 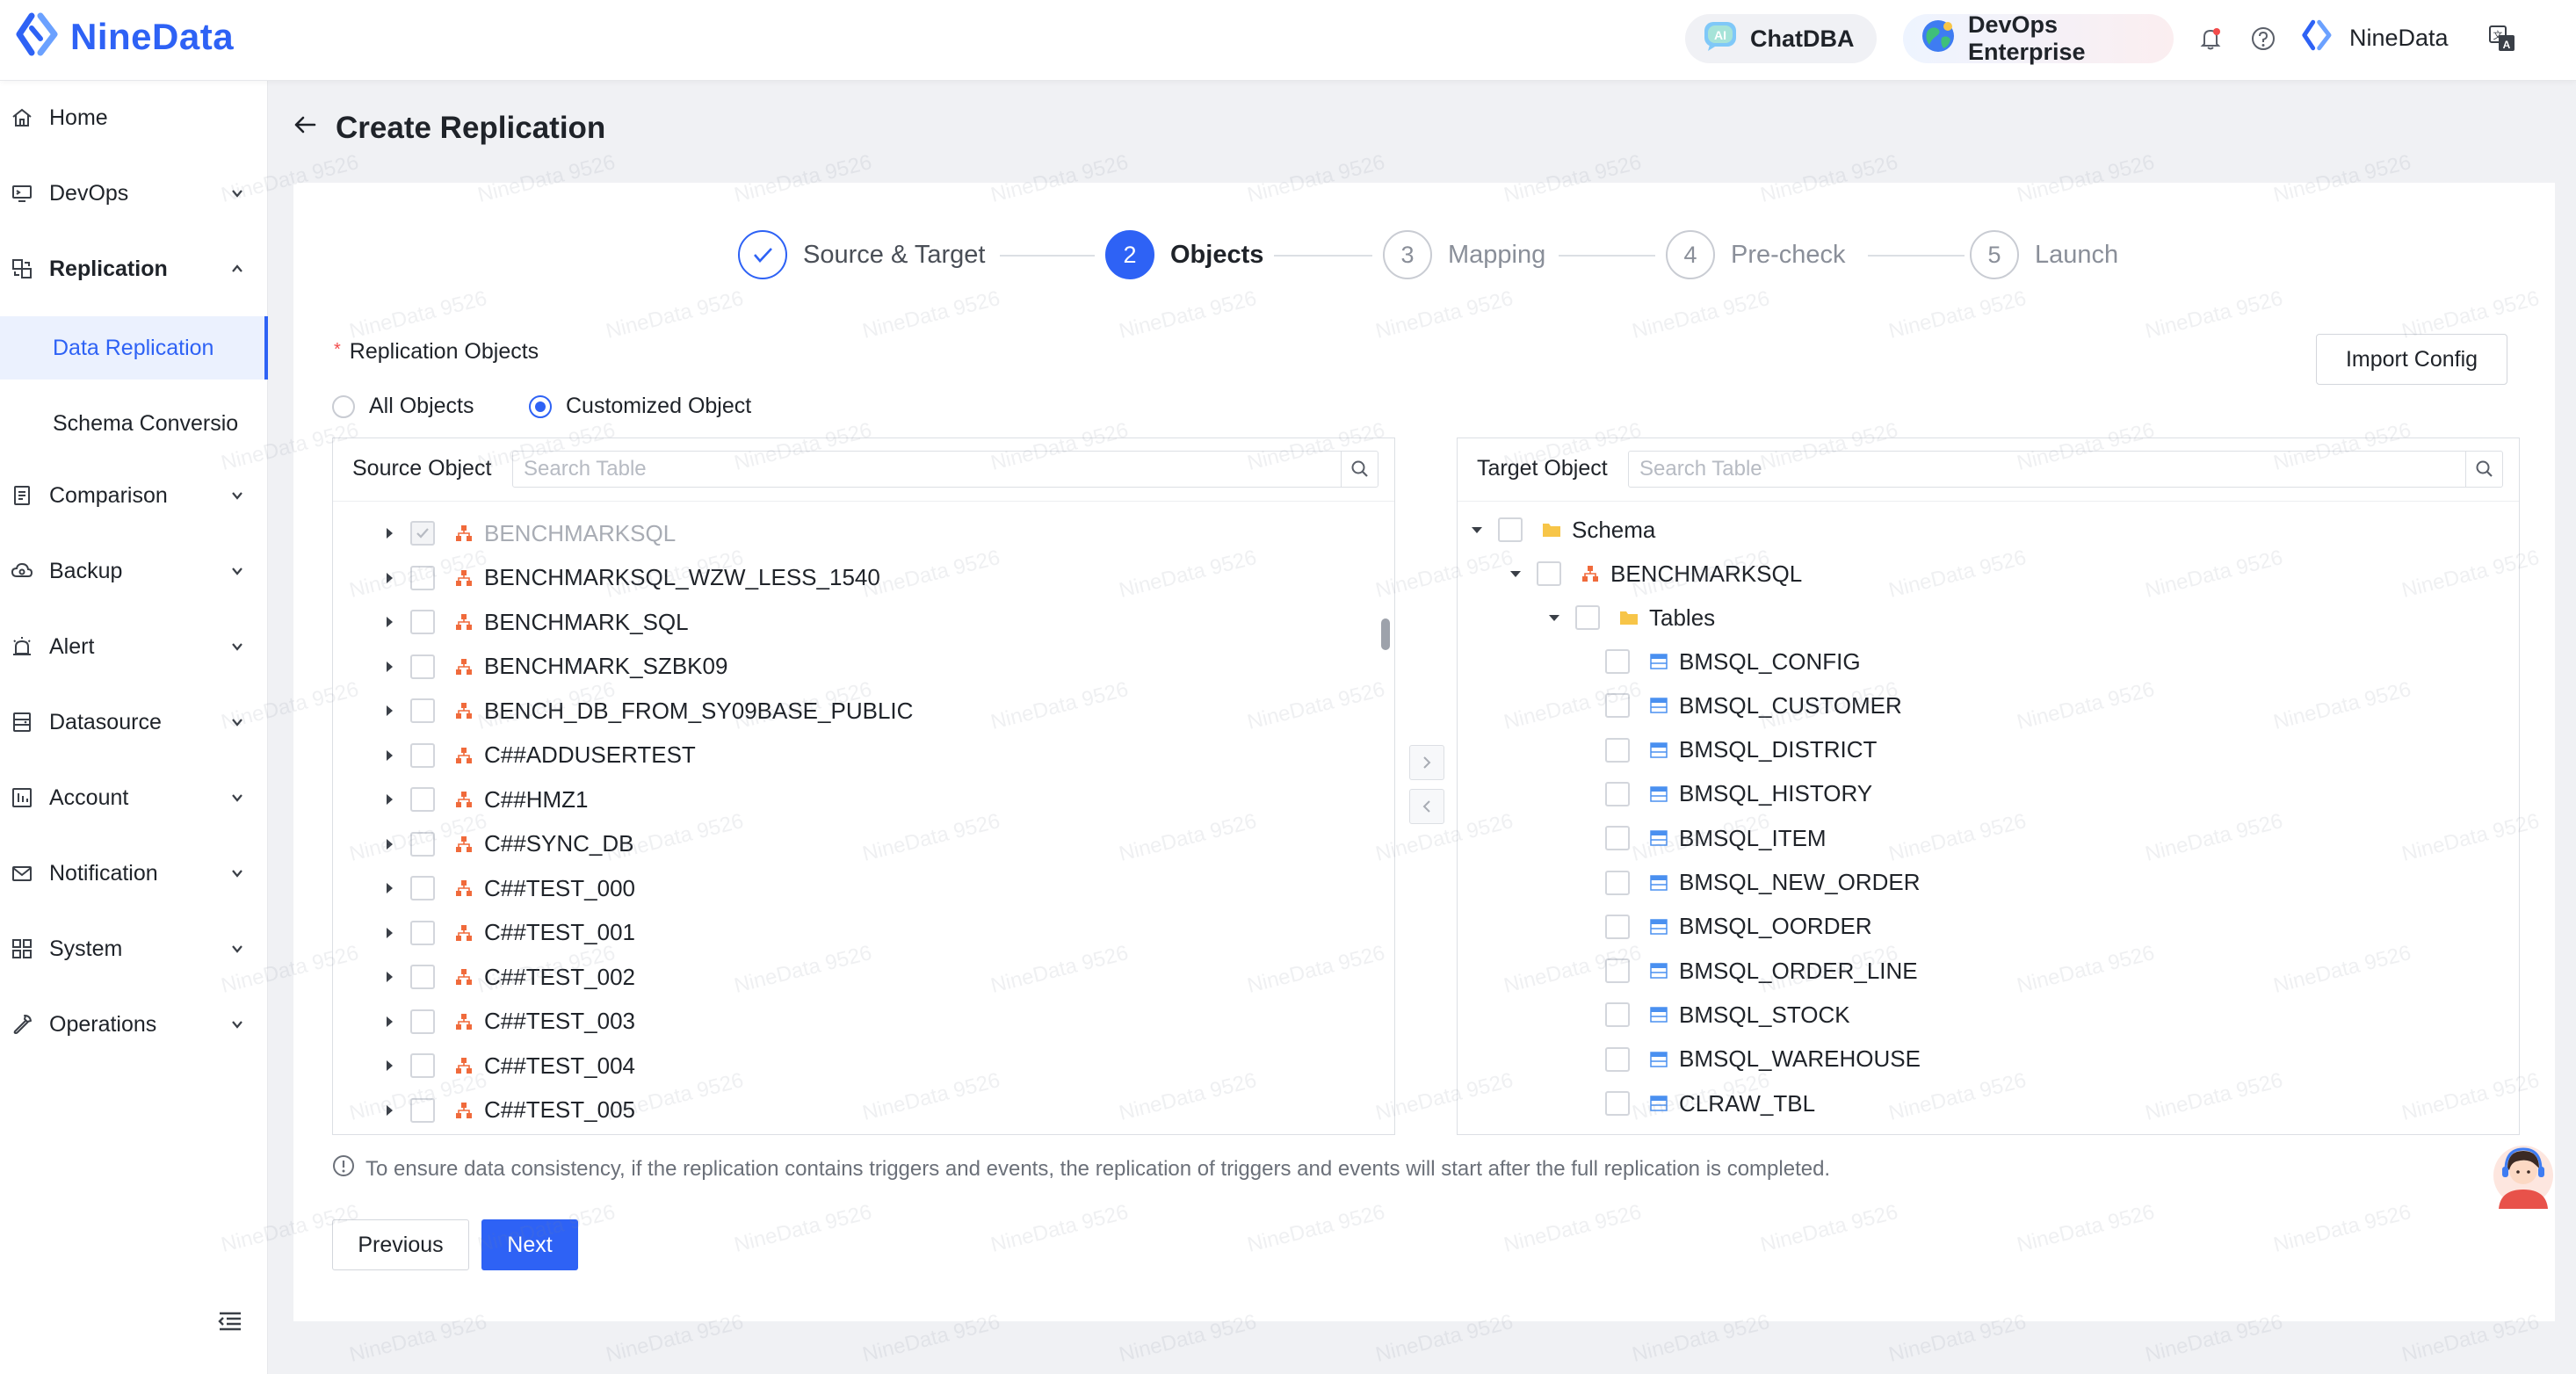 I want to click on step-objects: 2 Objects, so click(x=1184, y=254).